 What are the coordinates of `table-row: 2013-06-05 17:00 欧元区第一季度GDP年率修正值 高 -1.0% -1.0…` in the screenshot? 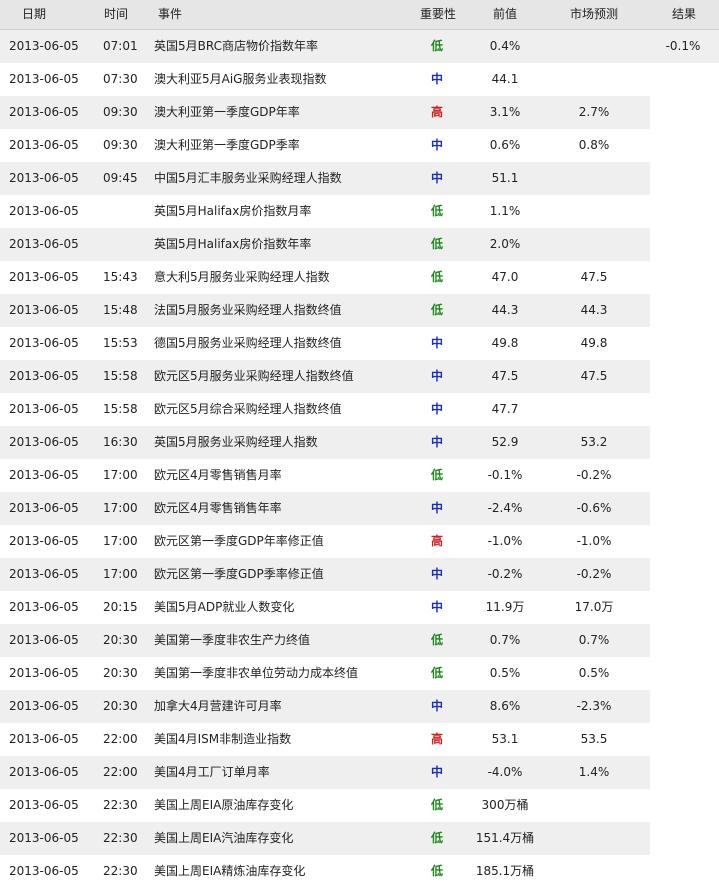 It's located at (359, 541).